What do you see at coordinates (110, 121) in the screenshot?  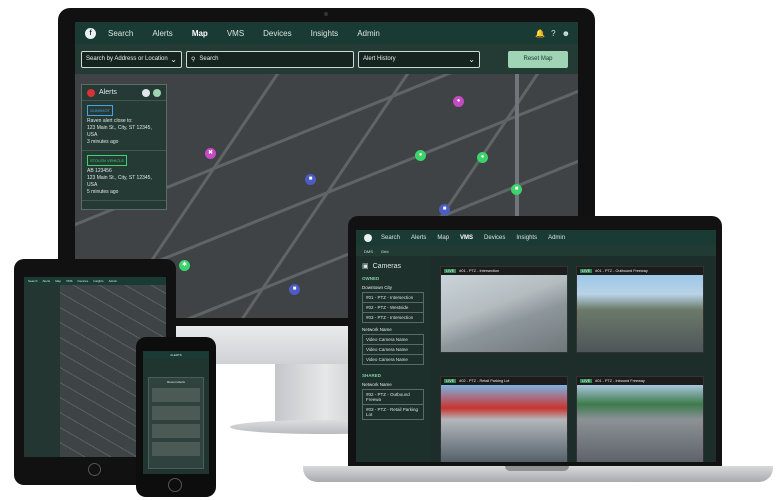 I see `alert-line: Raven alert close to:` at bounding box center [110, 121].